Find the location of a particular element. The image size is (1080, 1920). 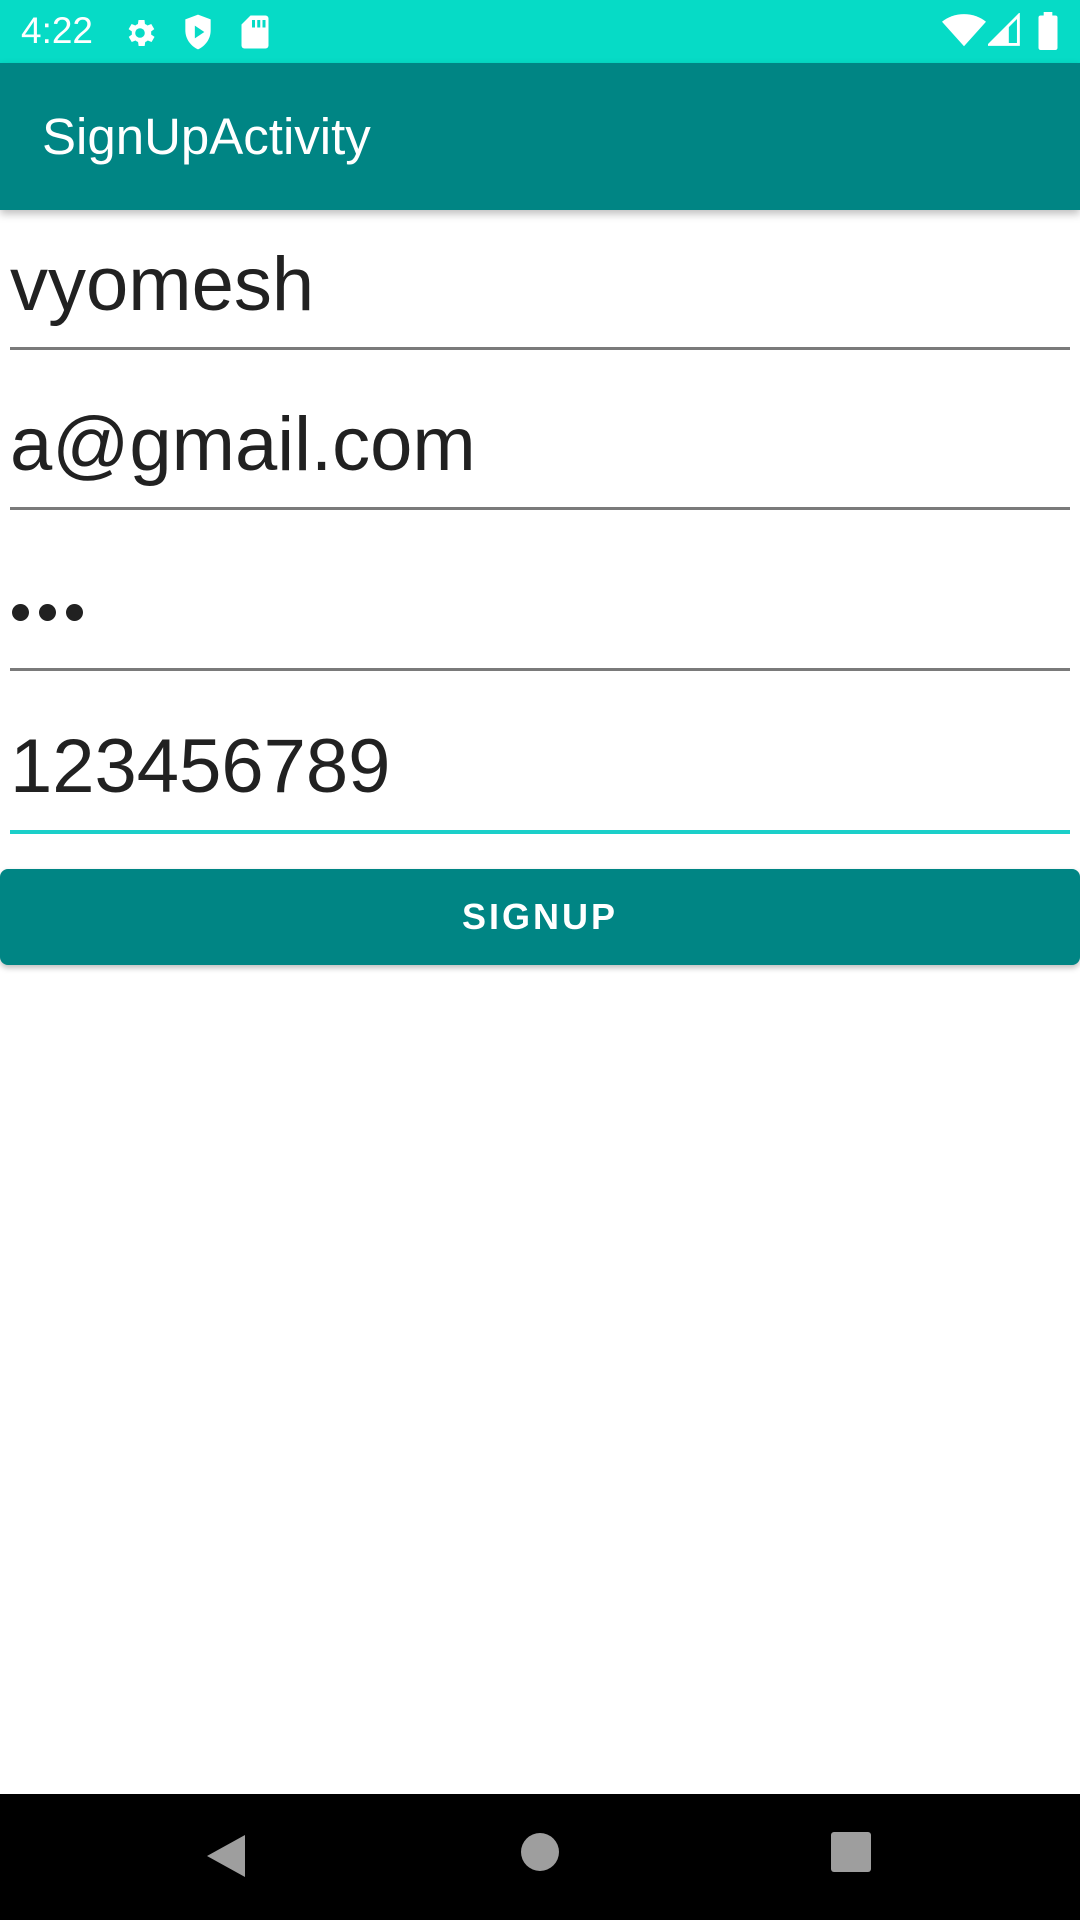

password-underline is located at coordinates (540, 669).